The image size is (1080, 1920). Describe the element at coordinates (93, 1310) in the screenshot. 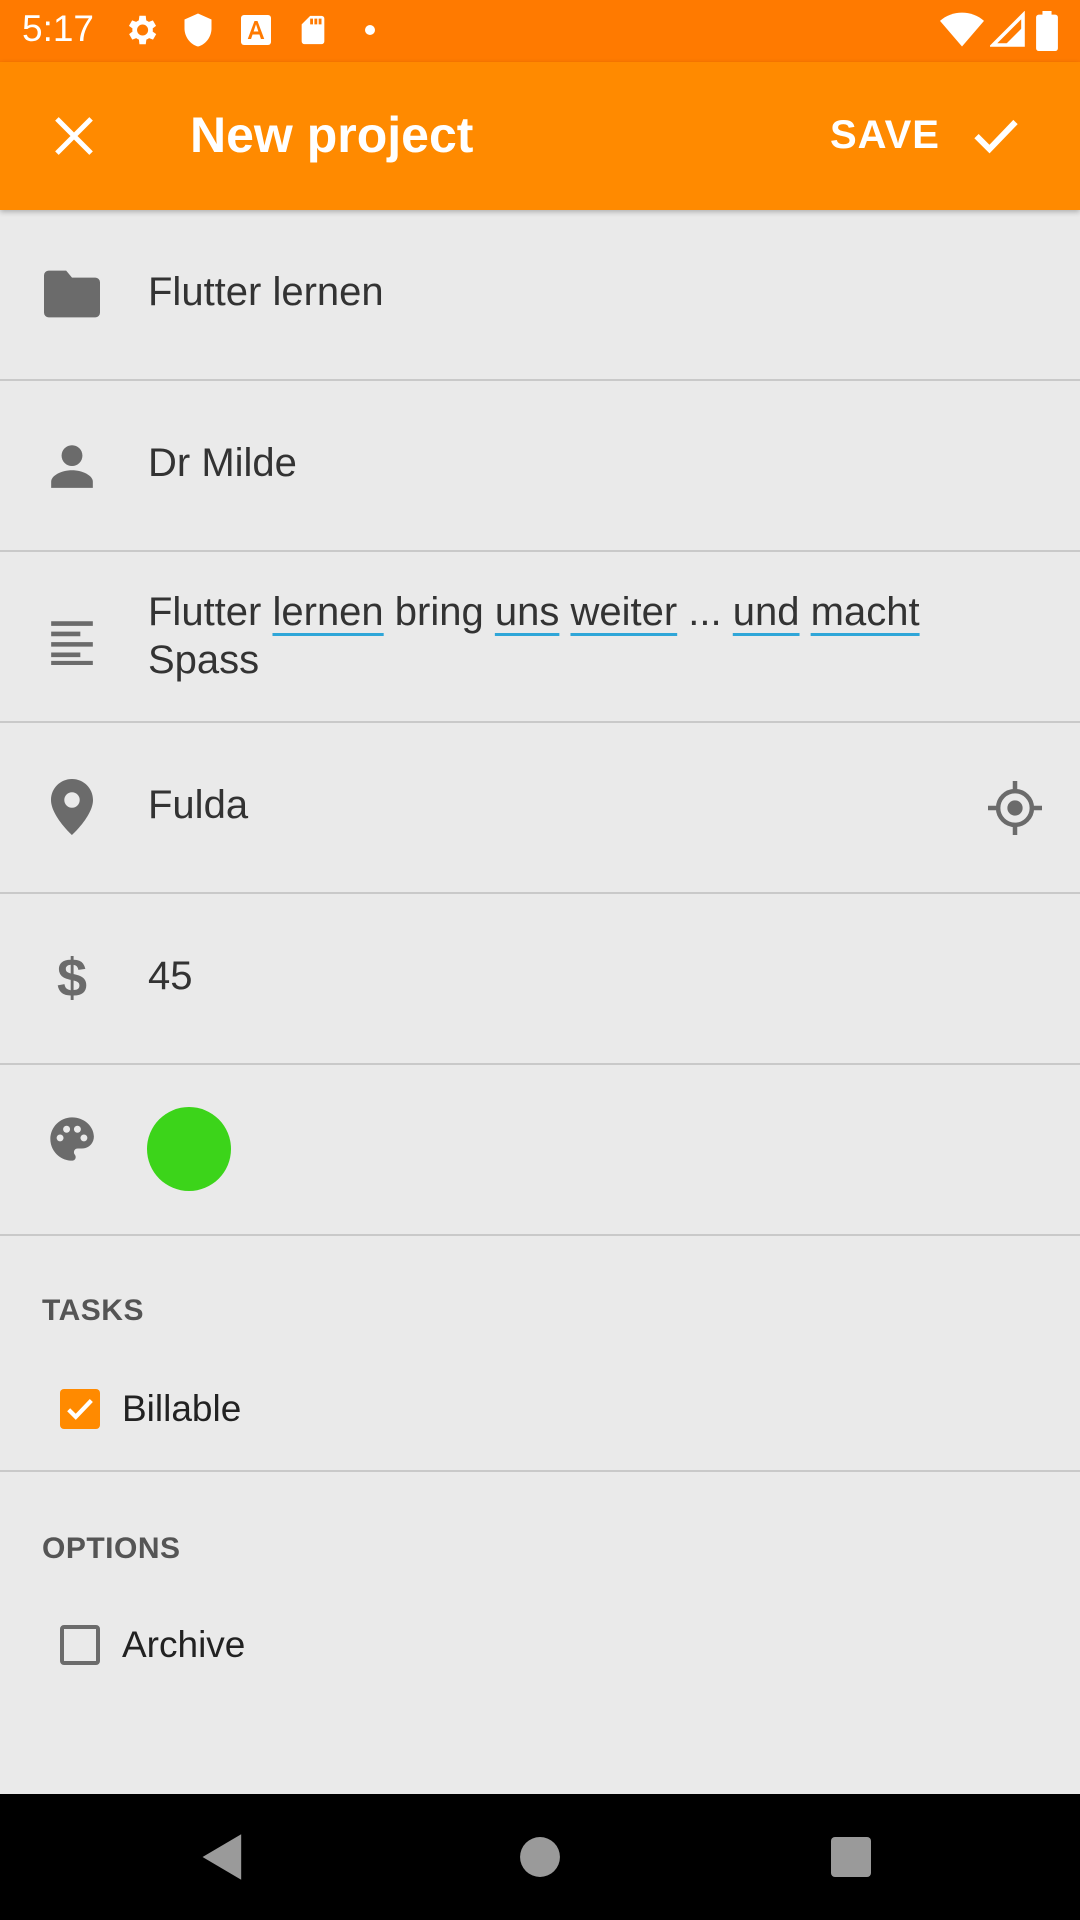

I see `tasks-title: TASKS` at that location.